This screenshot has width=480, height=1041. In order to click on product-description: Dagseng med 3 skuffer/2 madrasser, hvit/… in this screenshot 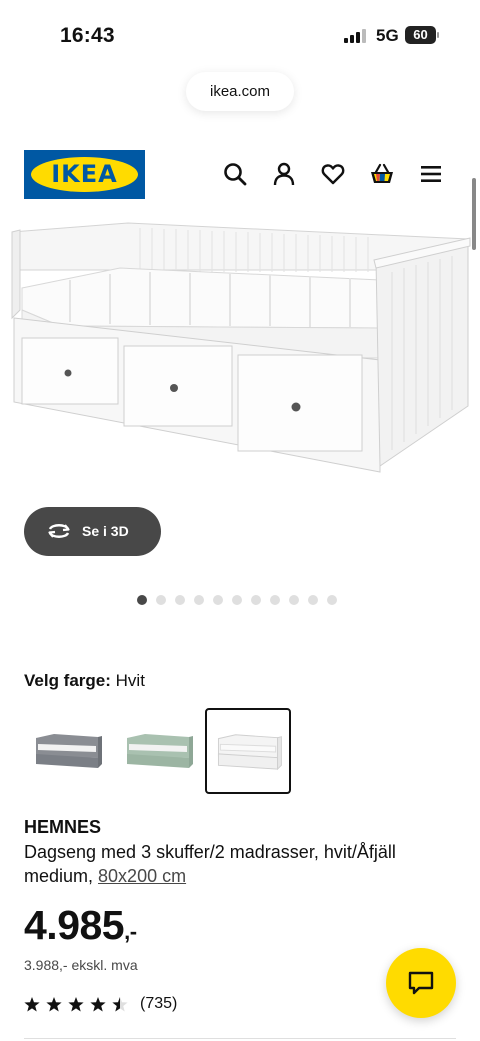, I will do `click(239, 864)`.